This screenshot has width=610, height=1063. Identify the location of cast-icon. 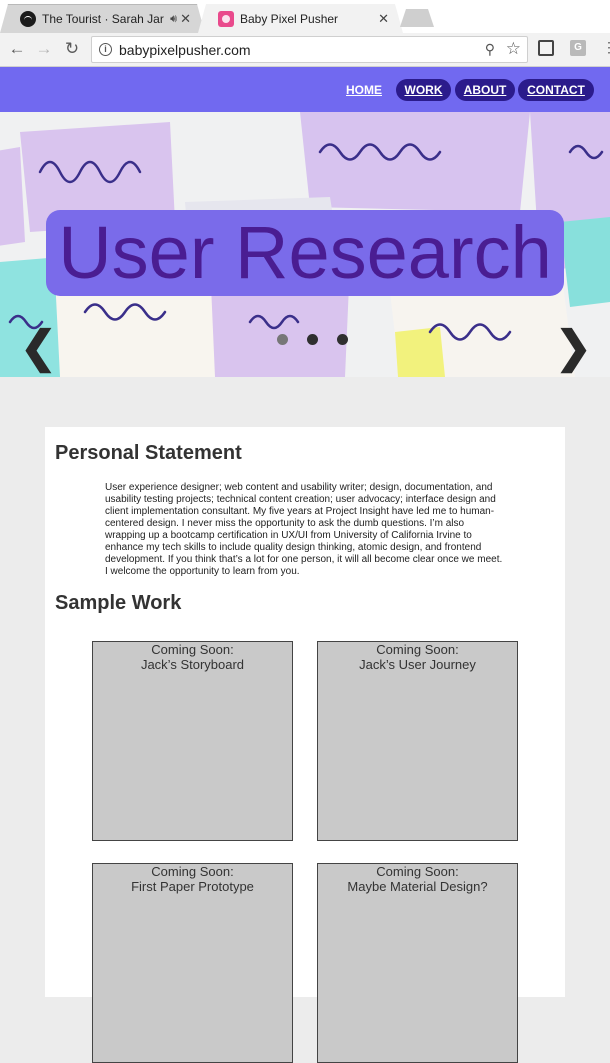
(546, 48).